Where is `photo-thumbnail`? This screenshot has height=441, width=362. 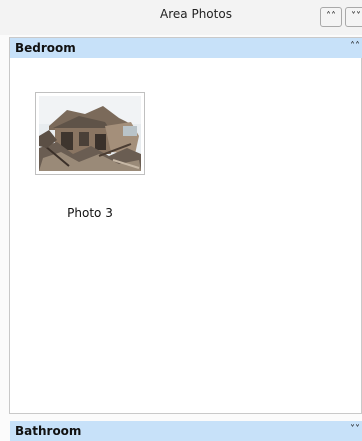 photo-thumbnail is located at coordinates (90, 133).